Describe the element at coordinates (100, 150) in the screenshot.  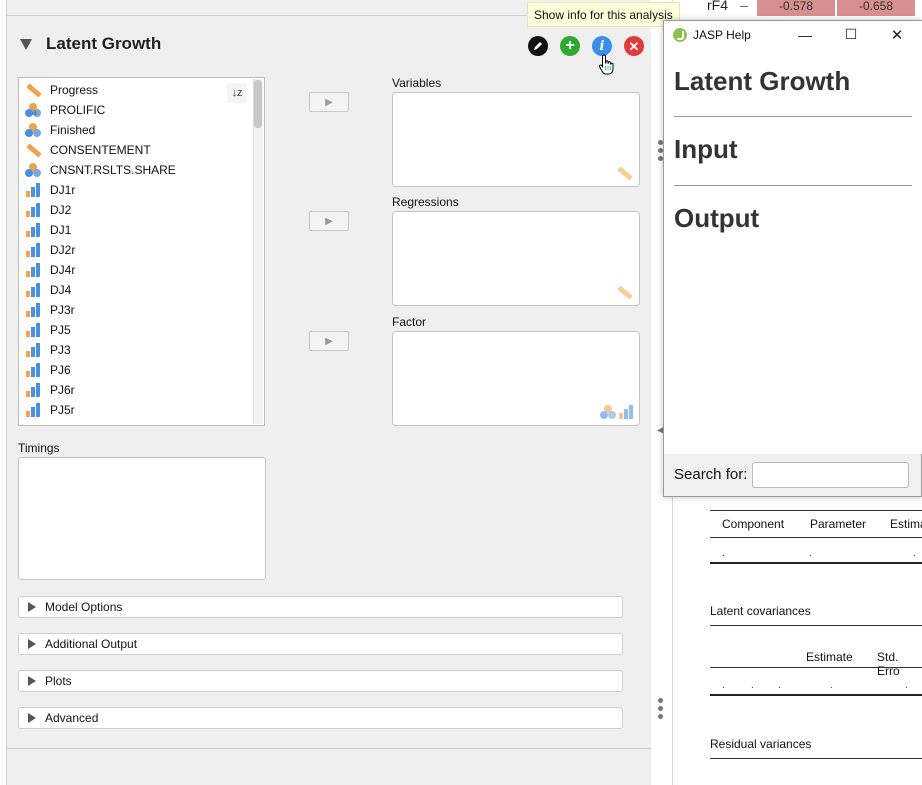
I see `variable-label: CONSENTEMENT` at that location.